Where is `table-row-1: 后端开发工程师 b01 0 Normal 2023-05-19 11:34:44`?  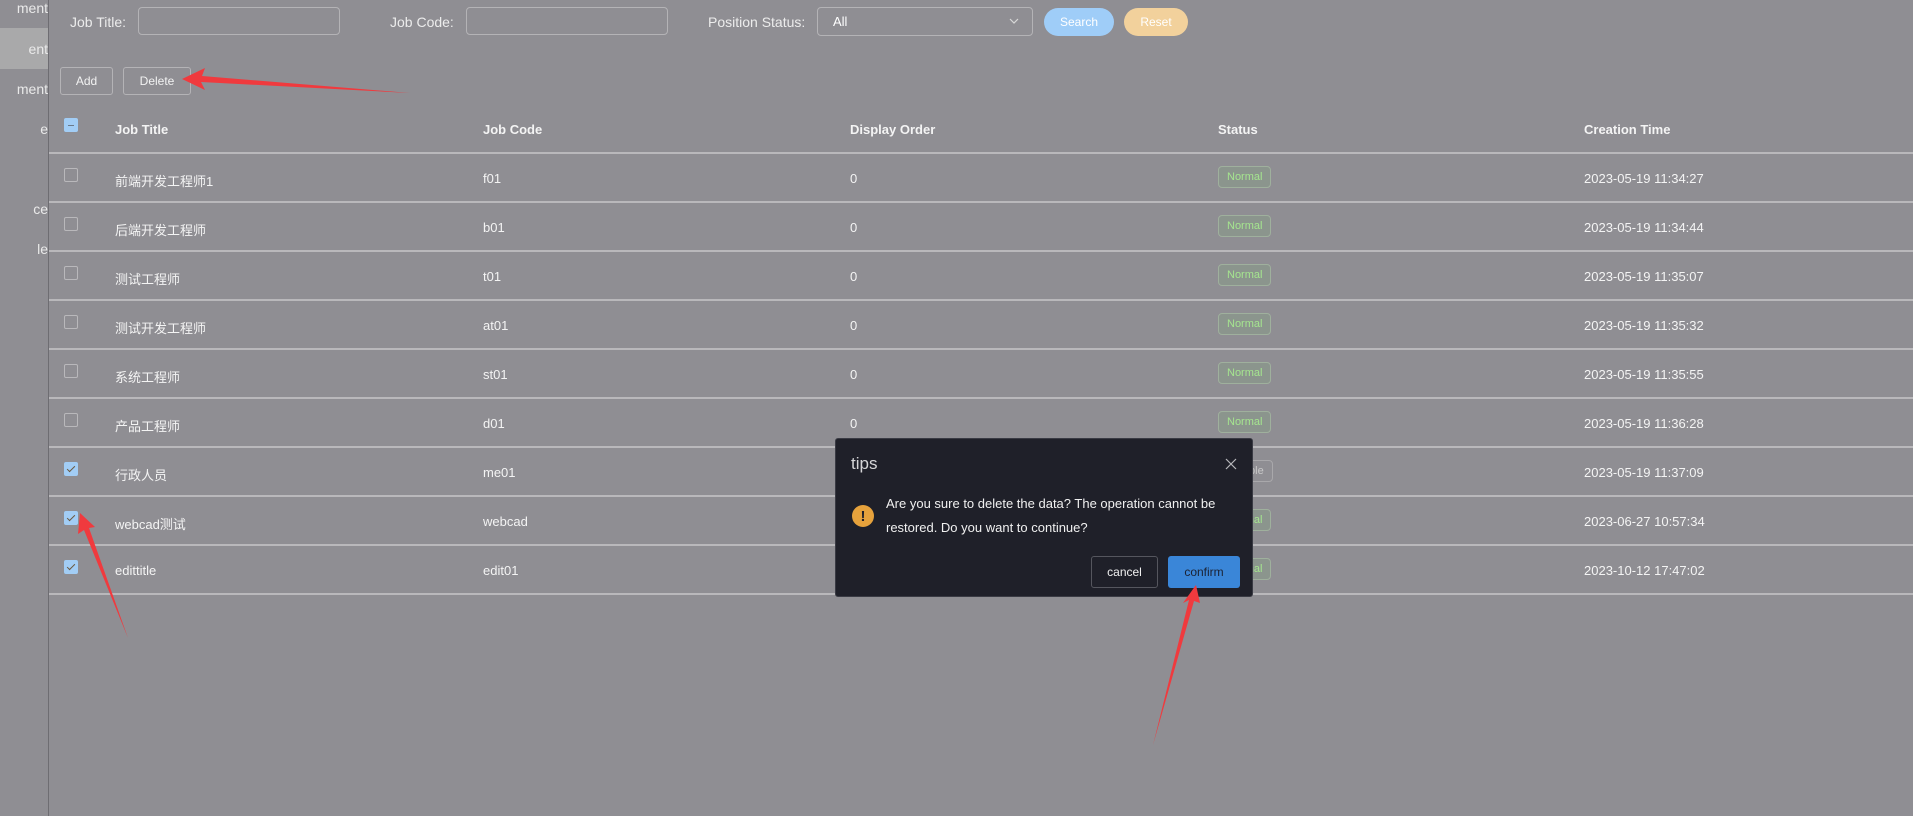
table-row-1: 后端开发工程师 b01 0 Normal 2023-05-19 11:34:44 is located at coordinates (981, 227).